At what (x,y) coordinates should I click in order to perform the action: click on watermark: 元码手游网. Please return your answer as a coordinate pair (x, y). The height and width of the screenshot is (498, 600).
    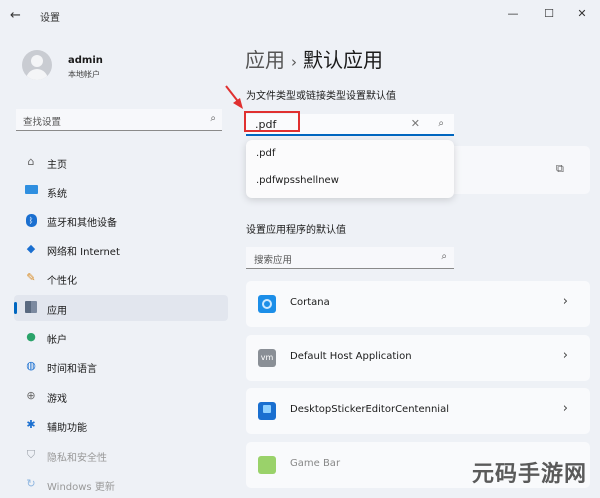
    Looking at the image, I should click on (530, 474).